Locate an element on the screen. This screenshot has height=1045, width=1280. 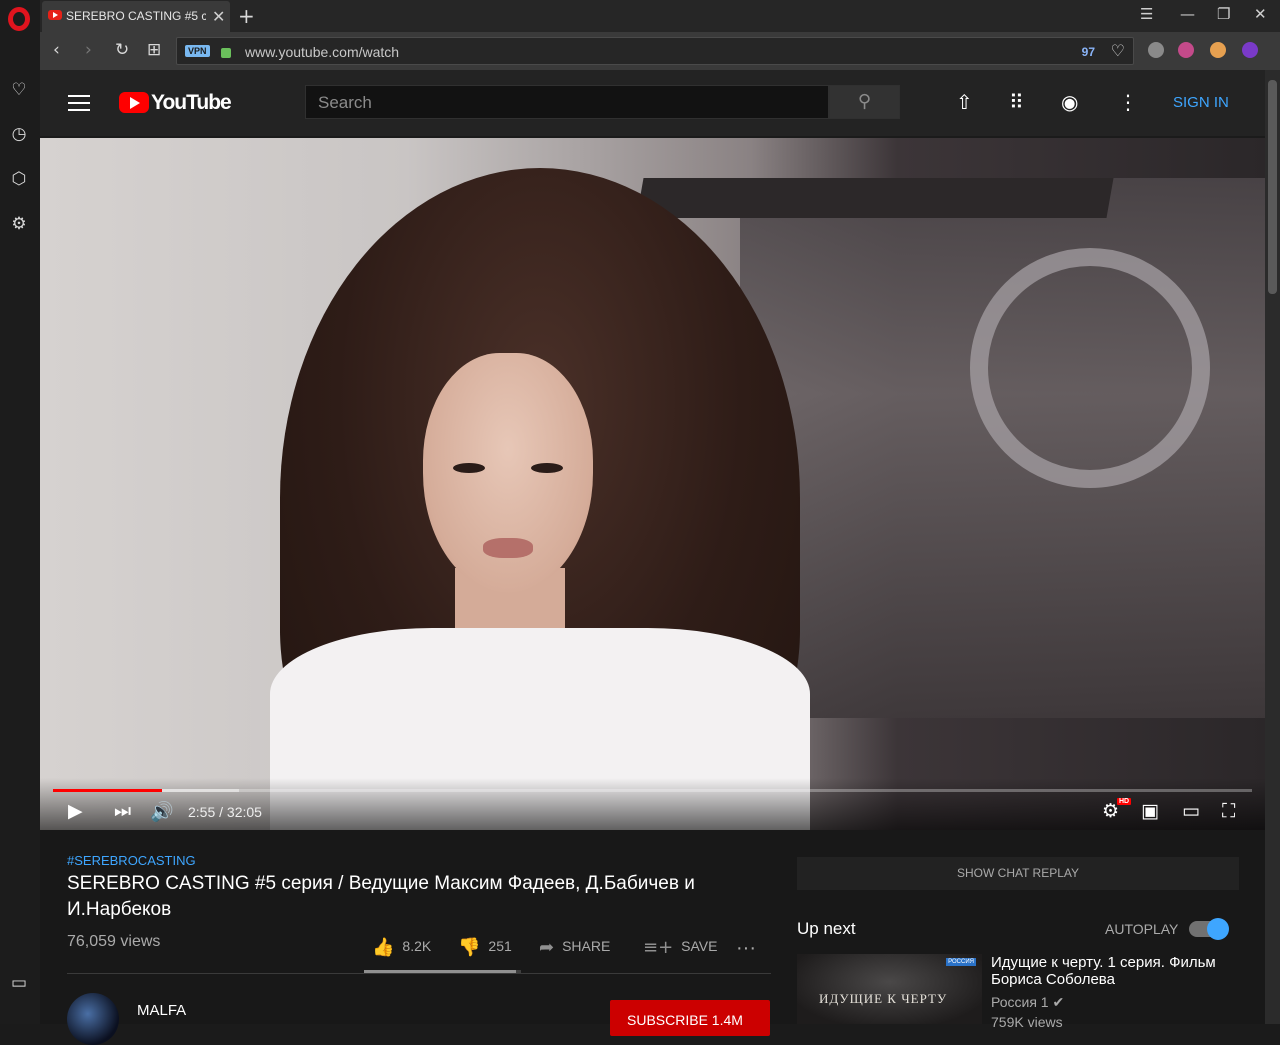
vpn-badge: VPN is located at coordinates (197, 51).